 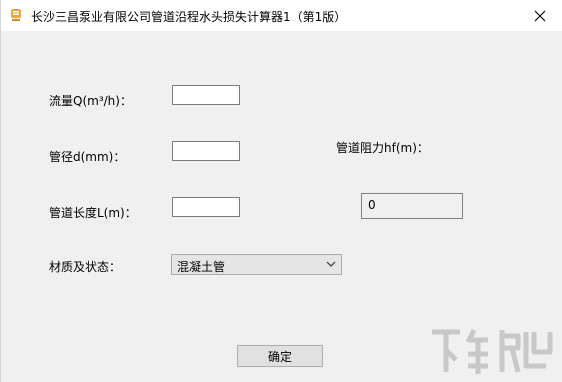 I want to click on window-title: 长沙三昌泵业有限公司管道沿程水头损失计算器1（第1版）, so click(x=189, y=17).